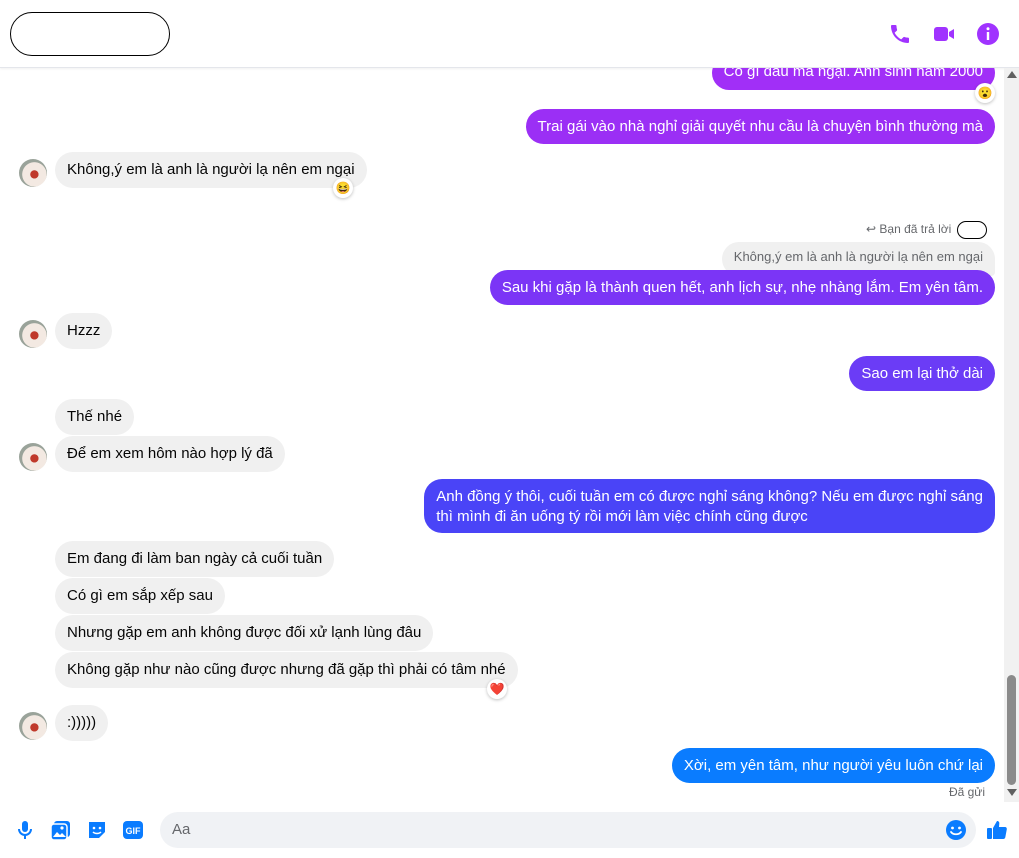 This screenshot has width=1019, height=858. Describe the element at coordinates (568, 830) in the screenshot. I see `message-input: Aa` at that location.